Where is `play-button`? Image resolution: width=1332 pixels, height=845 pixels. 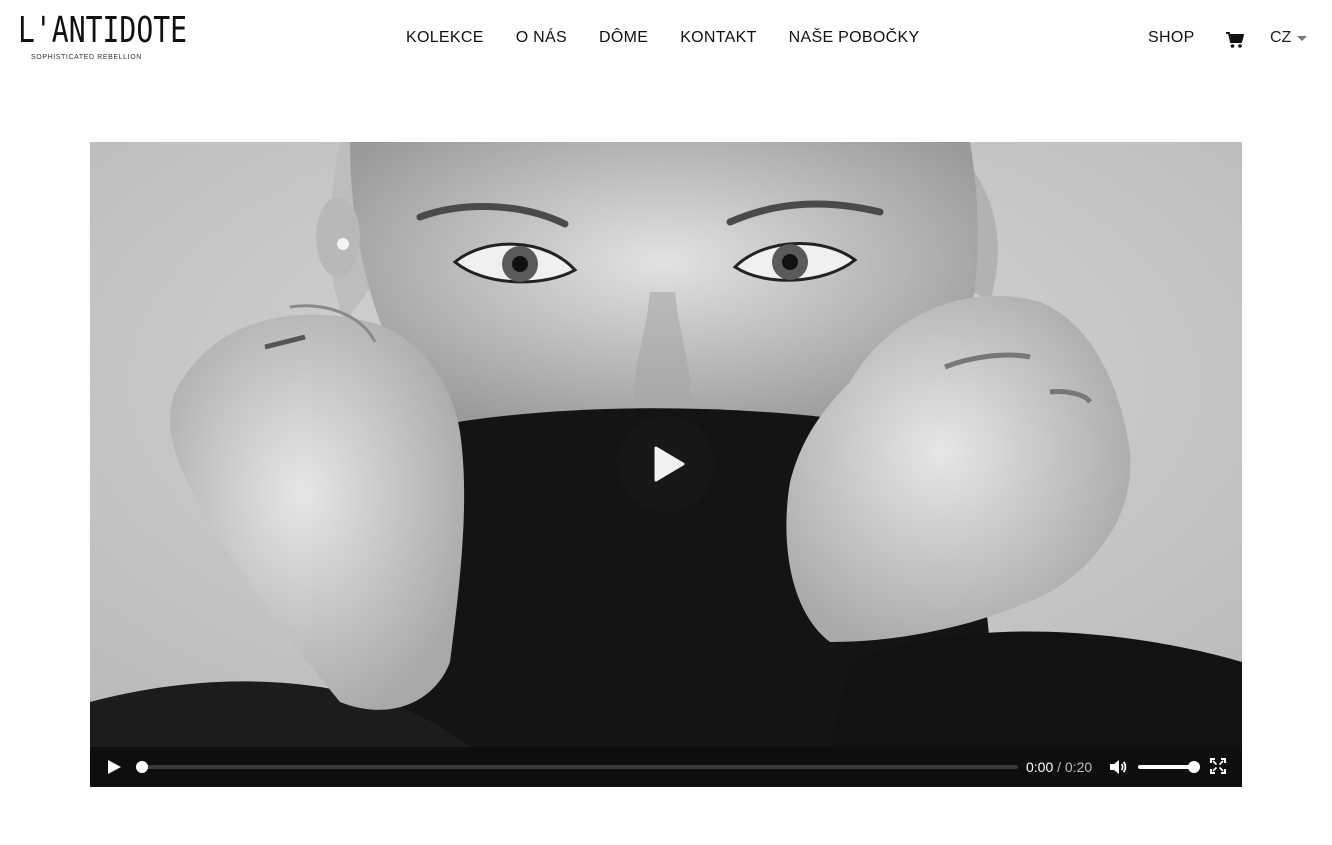 play-button is located at coordinates (114, 767).